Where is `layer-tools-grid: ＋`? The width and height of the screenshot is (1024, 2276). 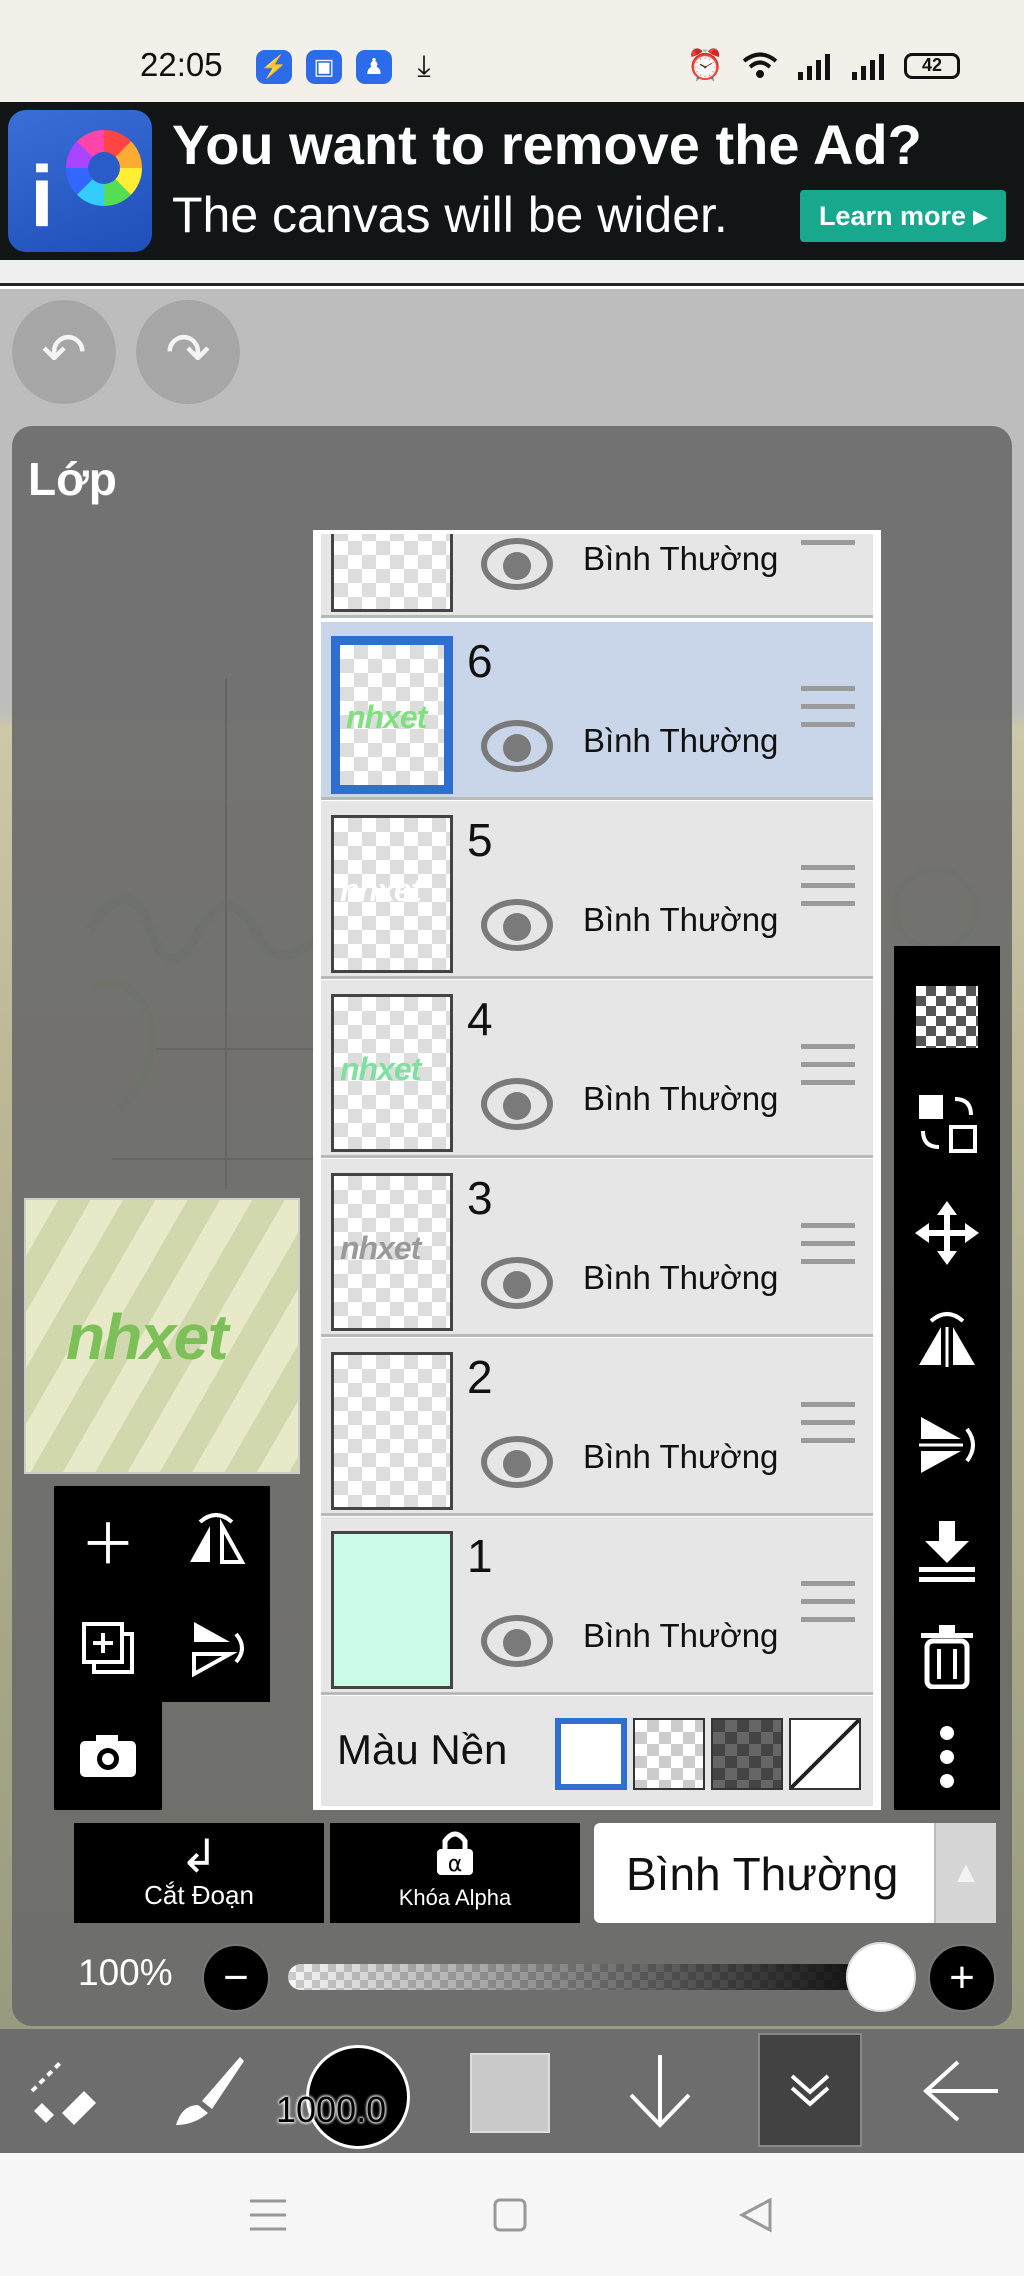 layer-tools-grid: ＋ is located at coordinates (162, 1594).